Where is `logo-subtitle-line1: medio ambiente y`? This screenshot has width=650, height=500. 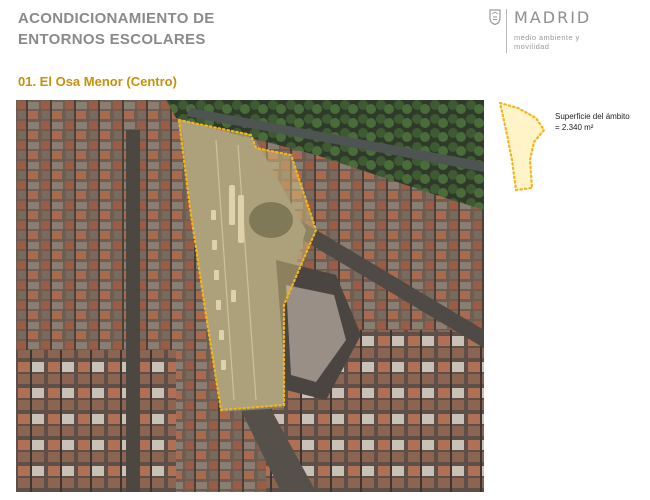 logo-subtitle-line1: medio ambiente y is located at coordinates (547, 37).